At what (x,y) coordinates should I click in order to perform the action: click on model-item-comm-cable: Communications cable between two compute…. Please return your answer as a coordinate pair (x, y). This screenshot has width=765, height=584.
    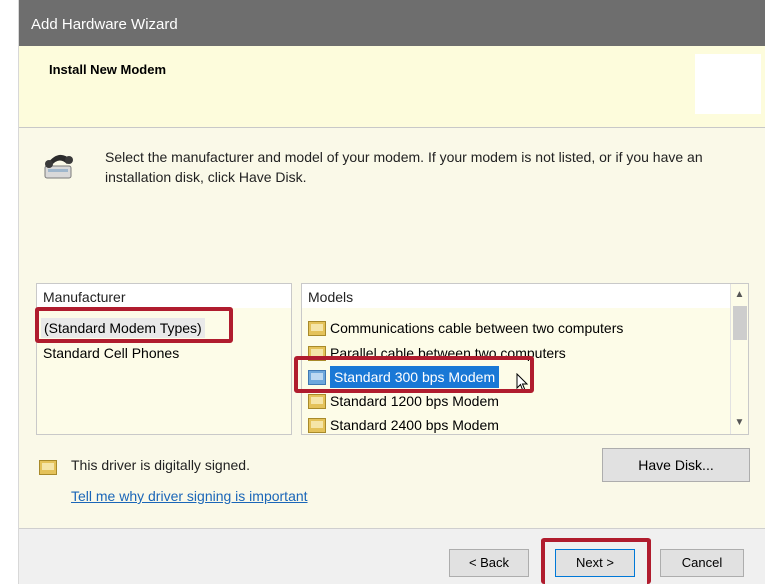
    Looking at the image, I should click on (465, 328).